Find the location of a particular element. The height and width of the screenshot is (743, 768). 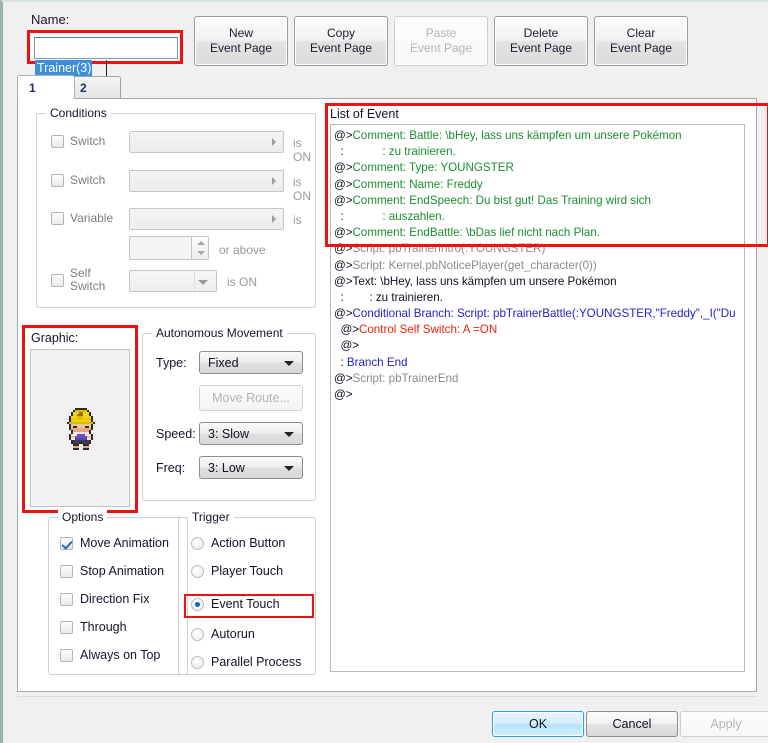

movement-type-value: Fixed is located at coordinates (223, 362).